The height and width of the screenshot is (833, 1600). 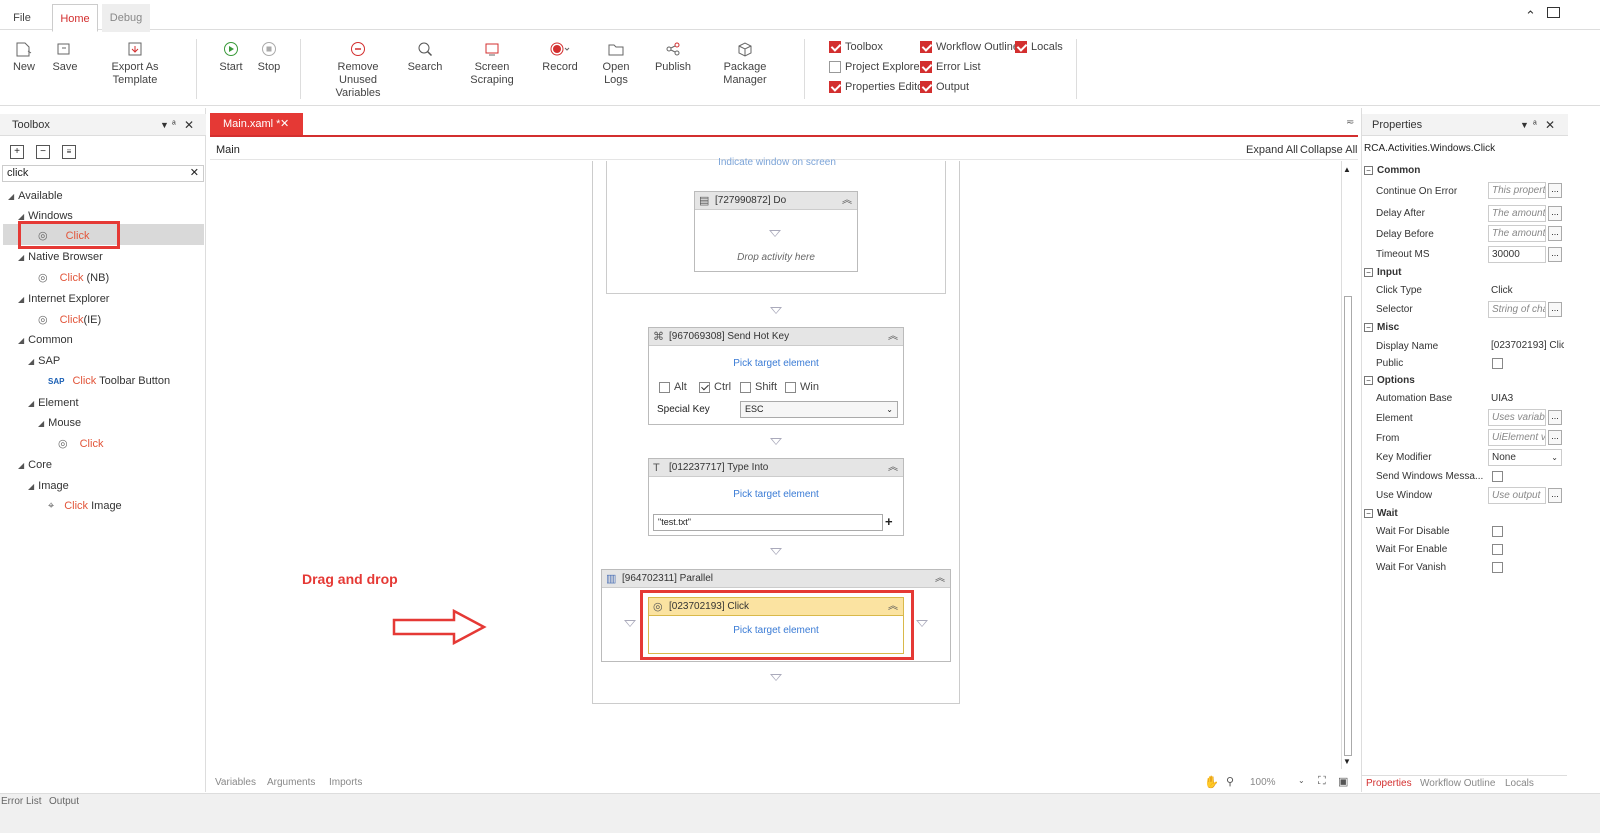 What do you see at coordinates (1499, 365) in the screenshot?
I see `public-checkbox` at bounding box center [1499, 365].